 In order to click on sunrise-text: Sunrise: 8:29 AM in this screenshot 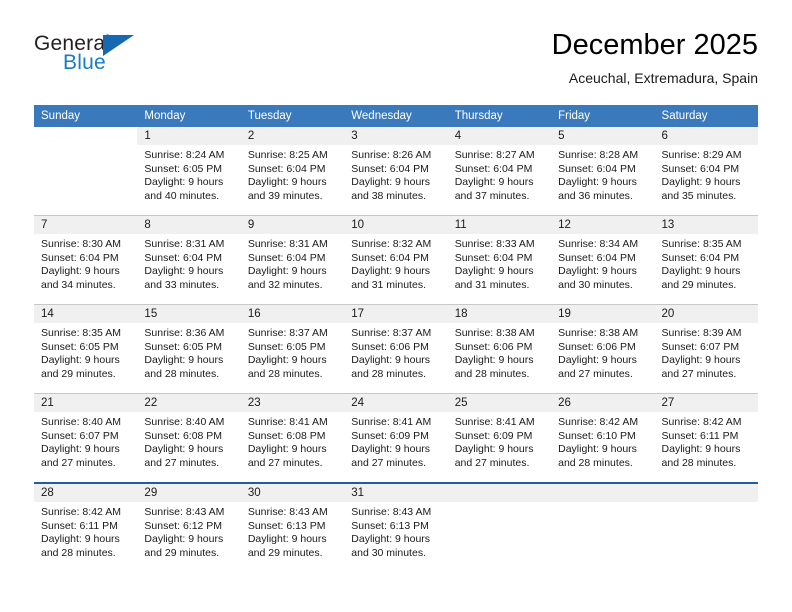, I will do `click(701, 155)`.